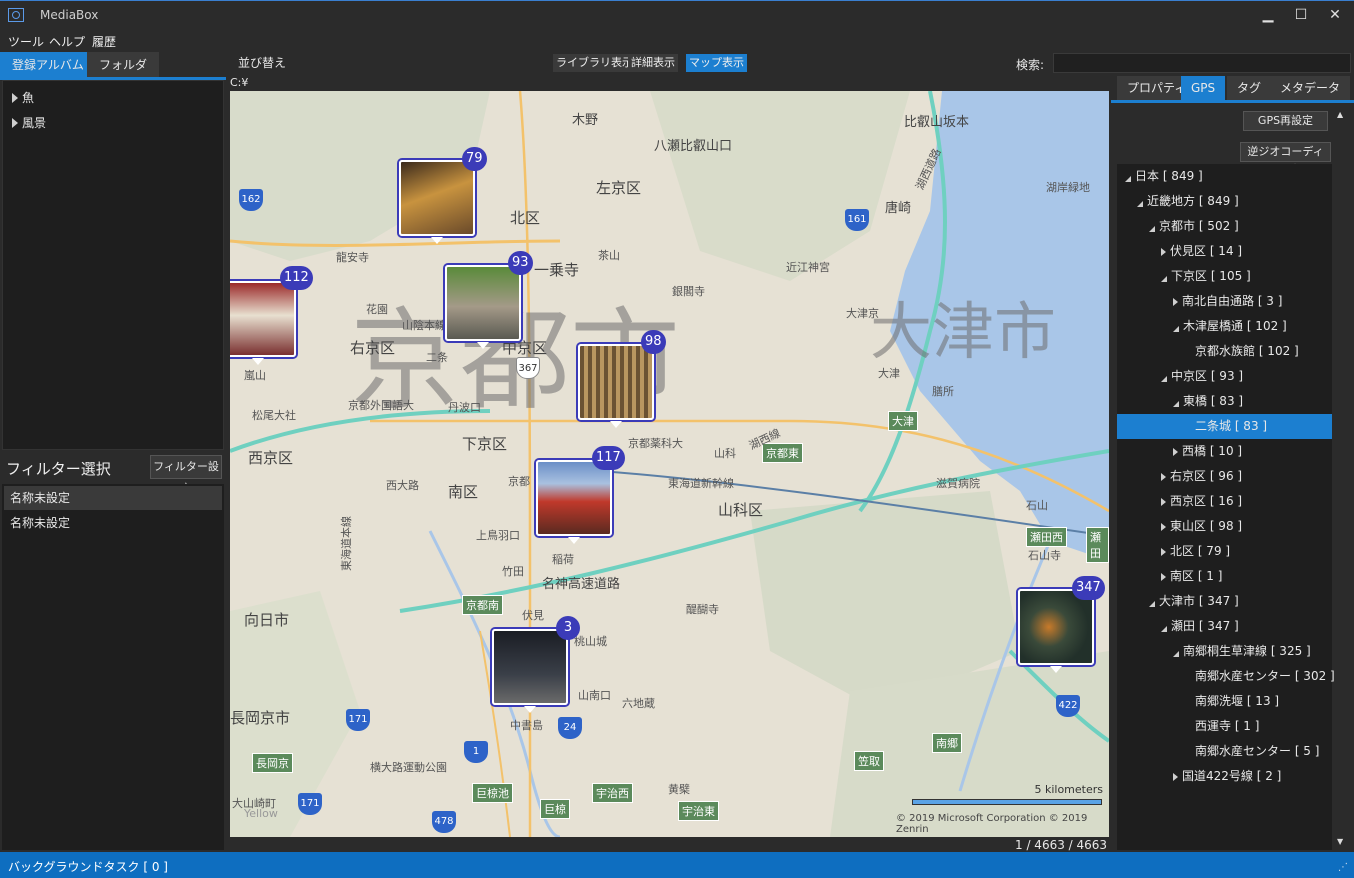  What do you see at coordinates (48, 65) in the screenshot?
I see `tab-registered-albums: 登録アルバム` at bounding box center [48, 65].